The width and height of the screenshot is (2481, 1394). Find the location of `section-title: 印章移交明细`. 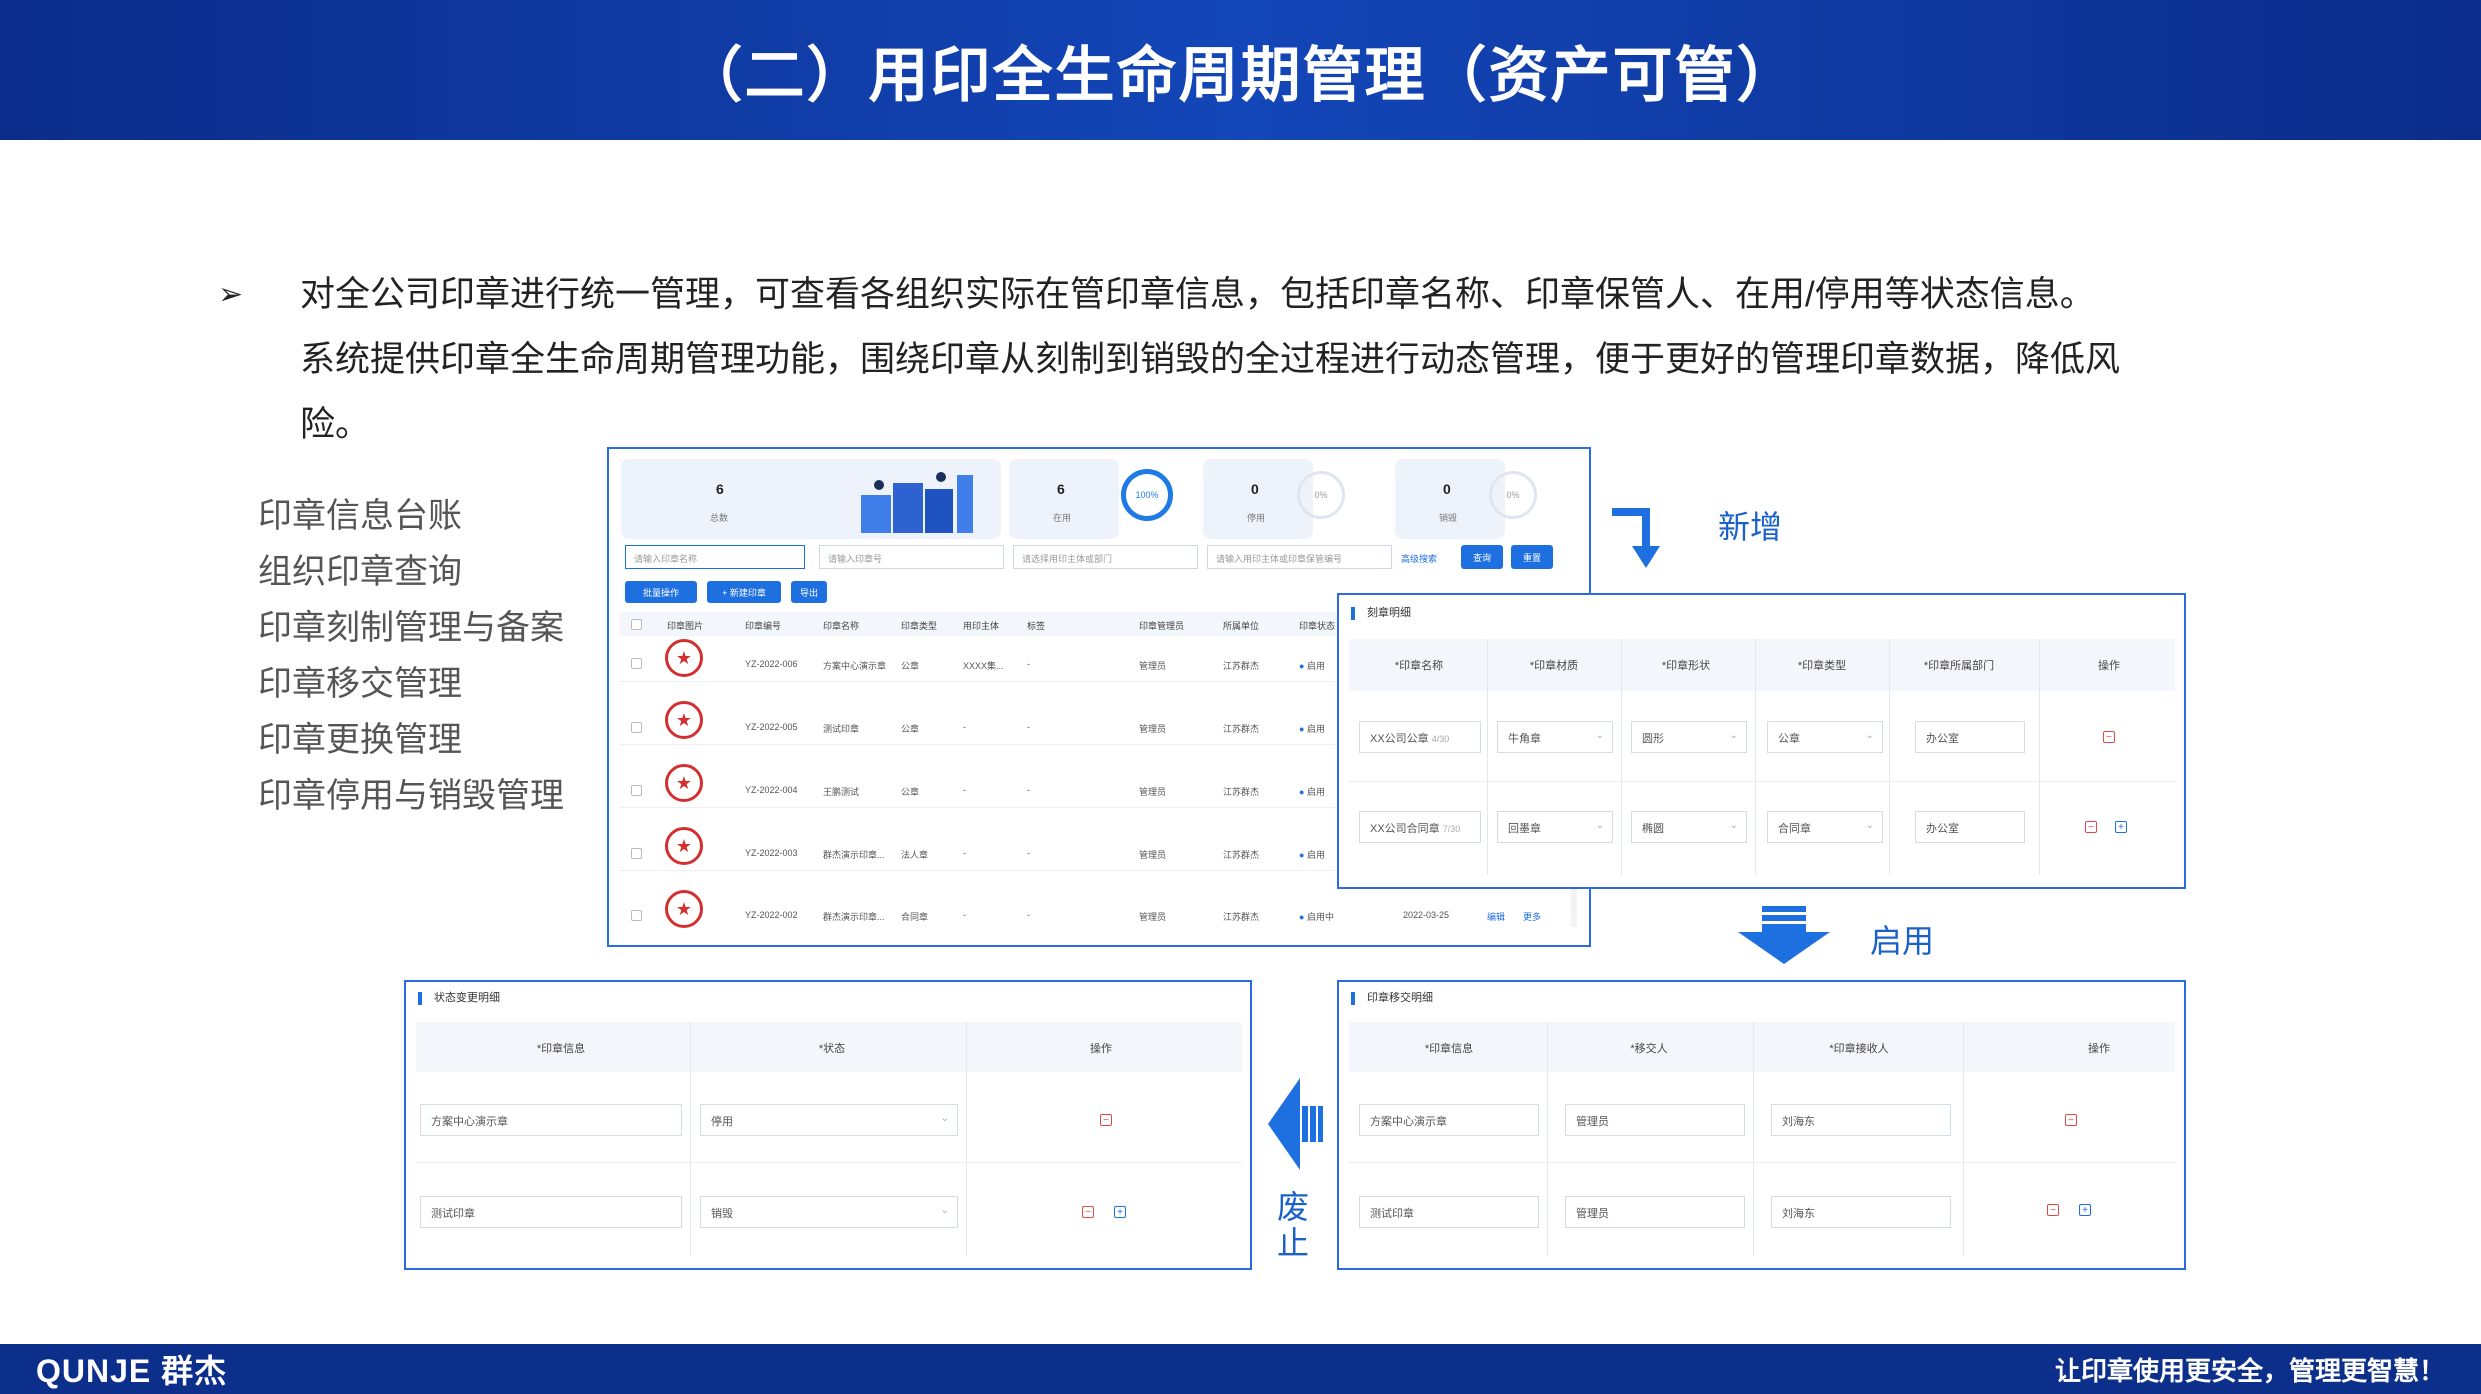

section-title: 印章移交明细 is located at coordinates (1392, 998).